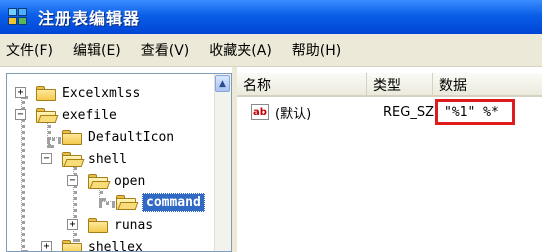  What do you see at coordinates (389, 112) in the screenshot?
I see `registry-value-row: ab (默认) REG_SZ "%1" %*` at bounding box center [389, 112].